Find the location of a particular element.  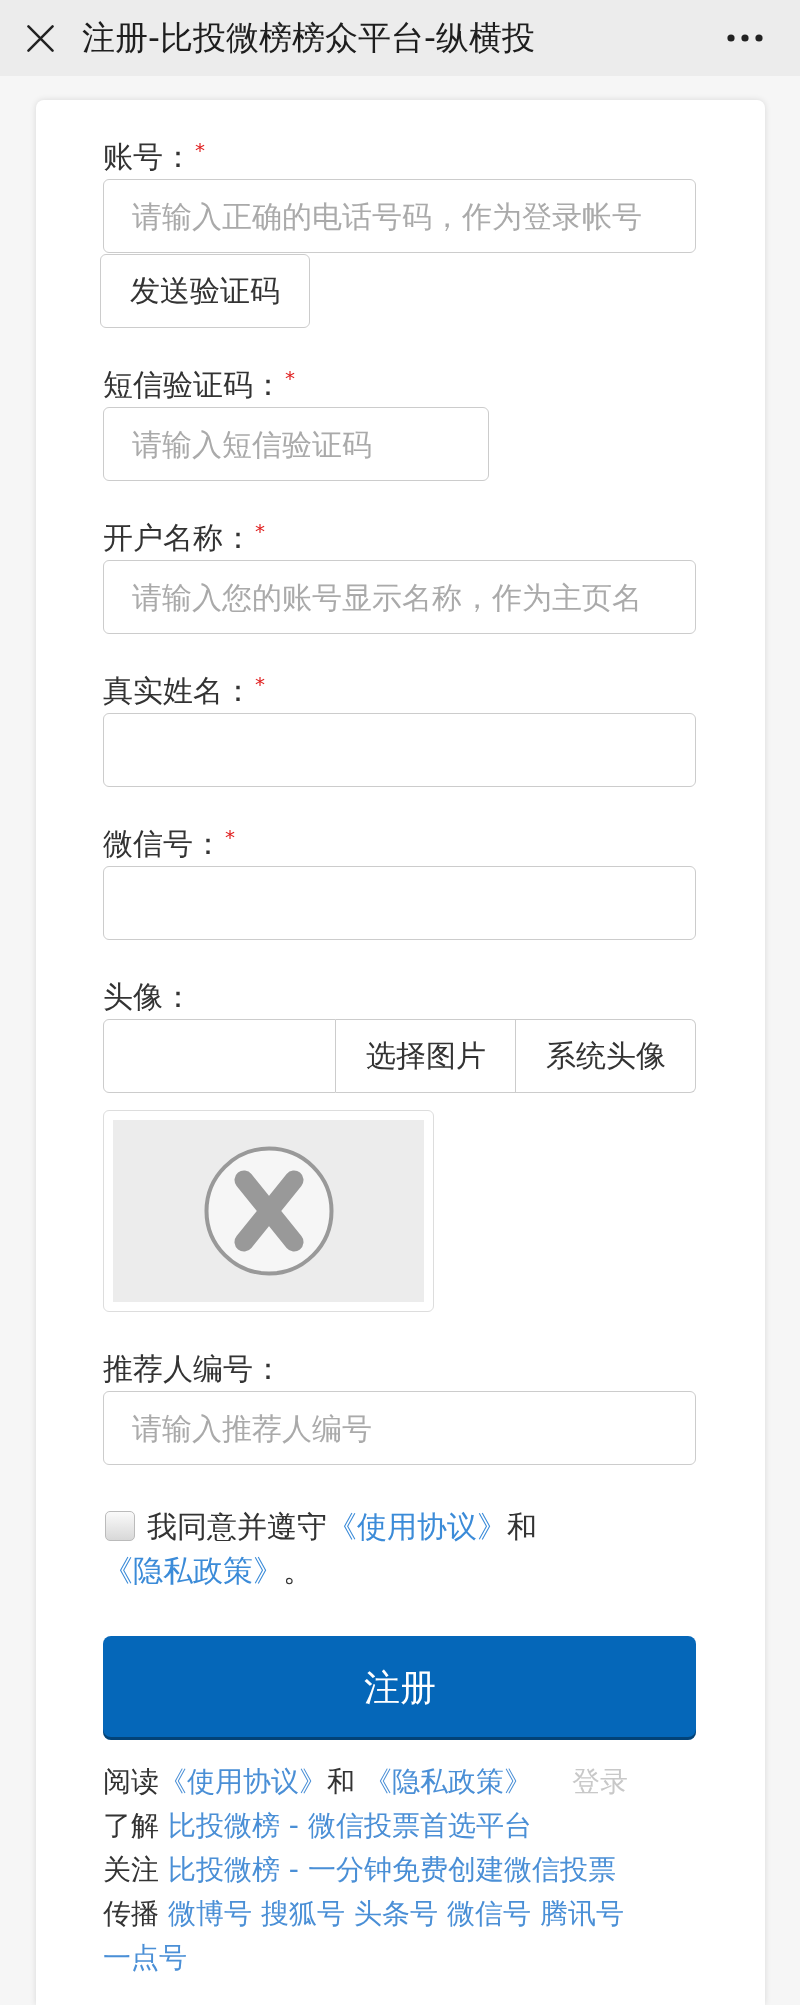

more-icon is located at coordinates (745, 38).